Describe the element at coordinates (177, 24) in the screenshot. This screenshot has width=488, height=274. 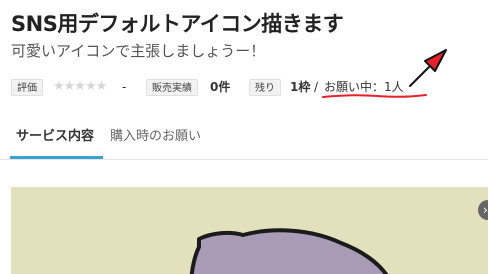
I see `service-title: SNS用デフォルトアイコン描きます` at that location.